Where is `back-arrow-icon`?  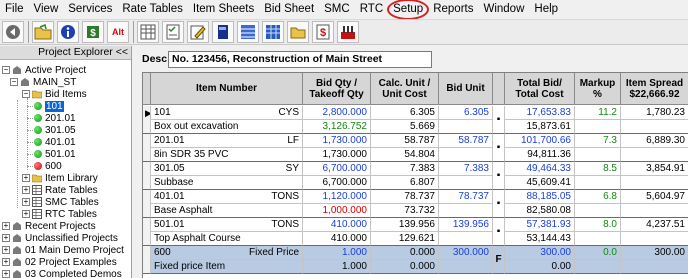
back-arrow-icon is located at coordinates (13, 32).